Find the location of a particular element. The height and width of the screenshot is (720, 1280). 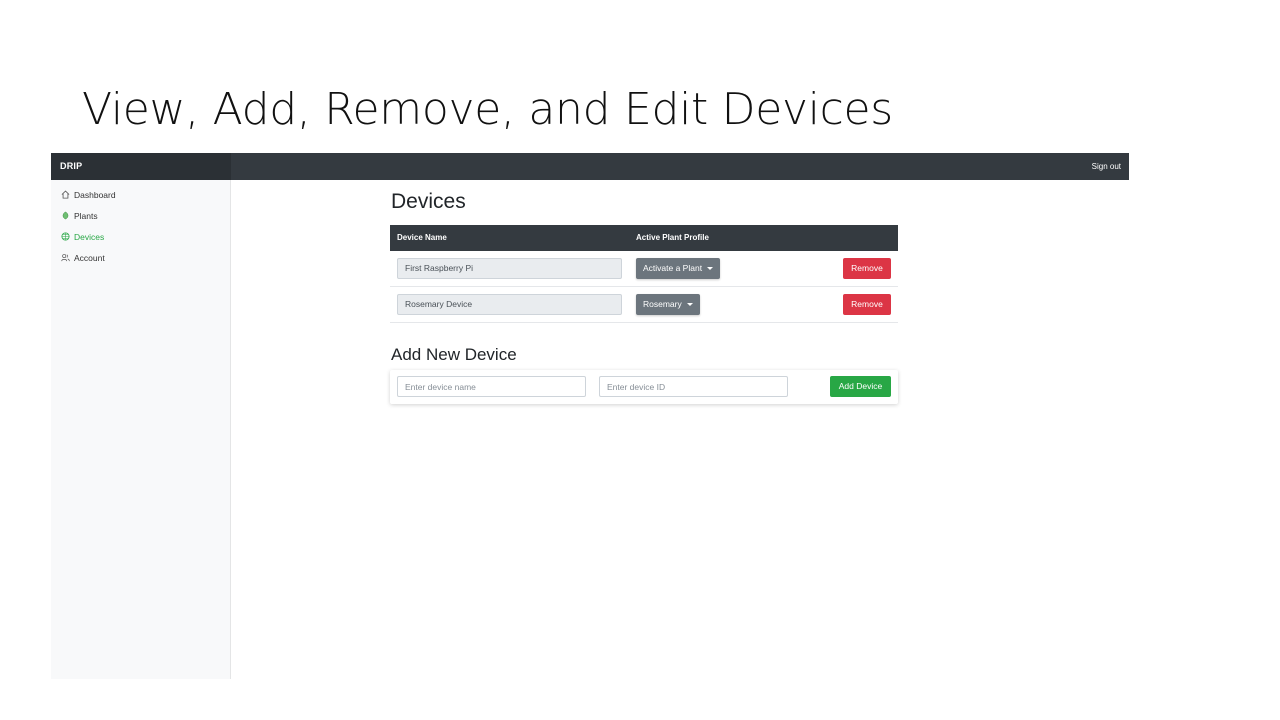

sidebar-item-label: Dashboard is located at coordinates (95, 194).